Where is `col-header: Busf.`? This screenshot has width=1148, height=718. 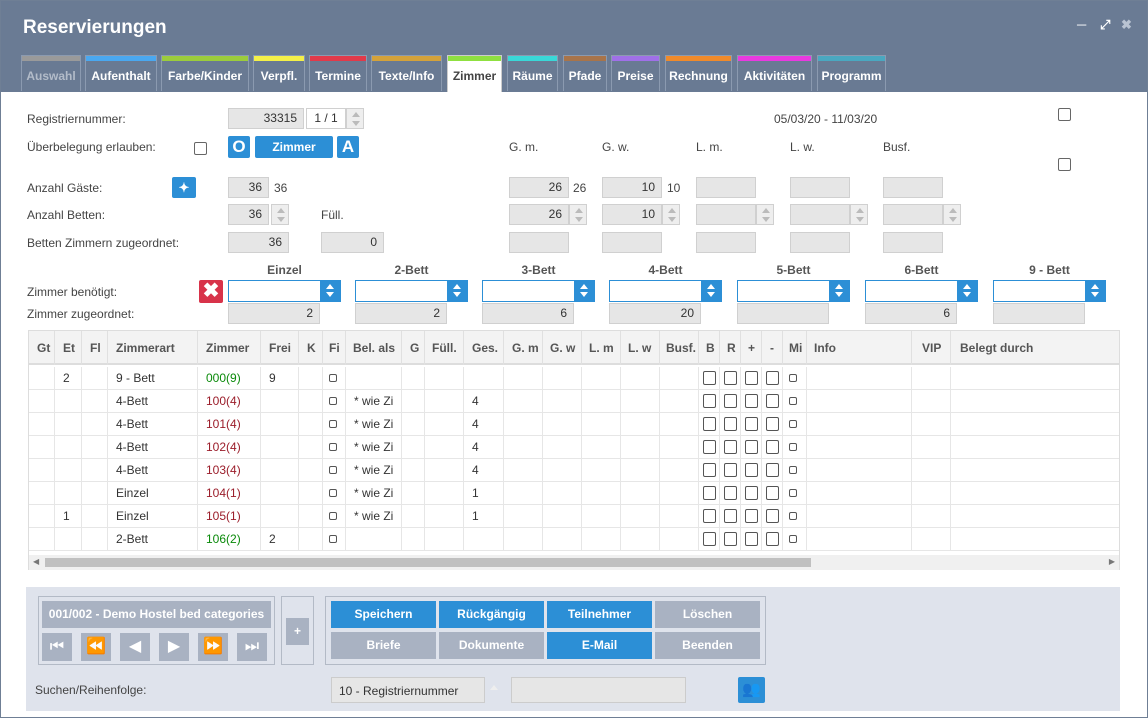 col-header: Busf. is located at coordinates (679, 348).